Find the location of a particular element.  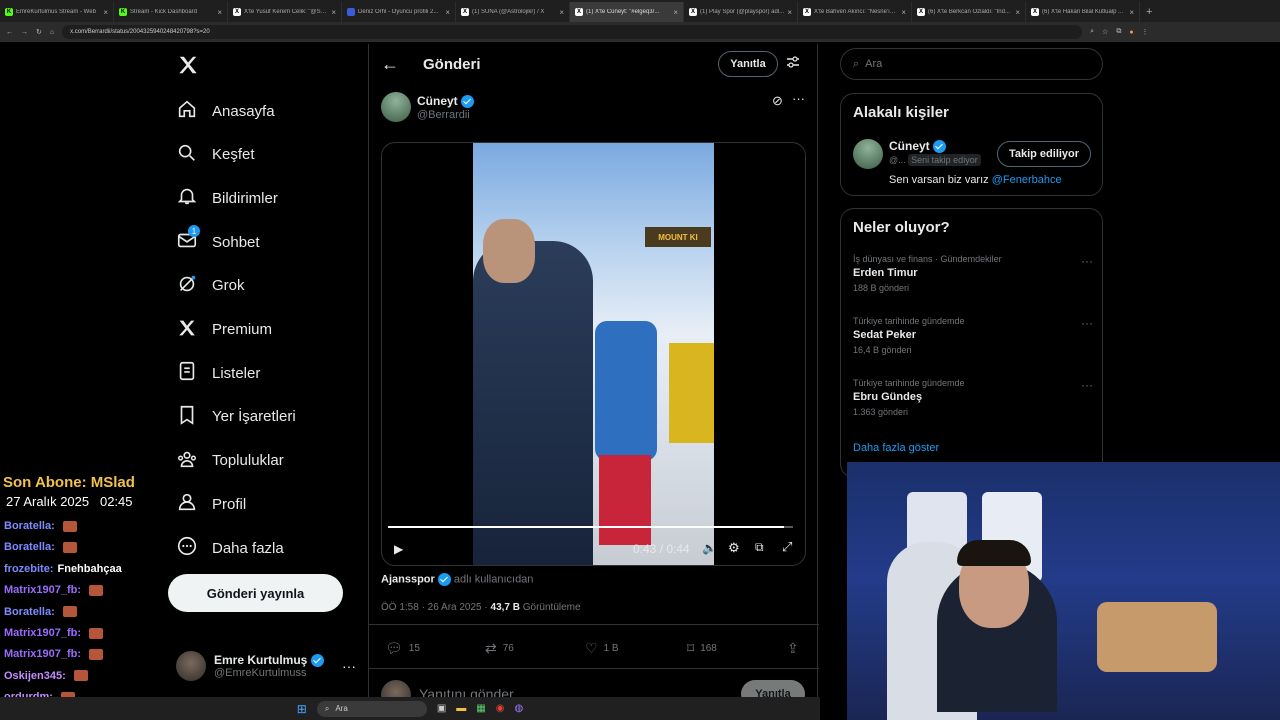

taskbar-search-input: Ara is located at coordinates (341, 708).